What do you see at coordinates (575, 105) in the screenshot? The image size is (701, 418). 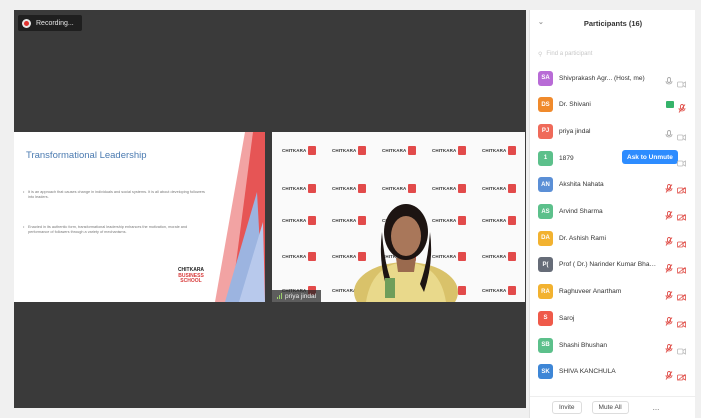 I see `participant-row-name: Dr. Shivani` at bounding box center [575, 105].